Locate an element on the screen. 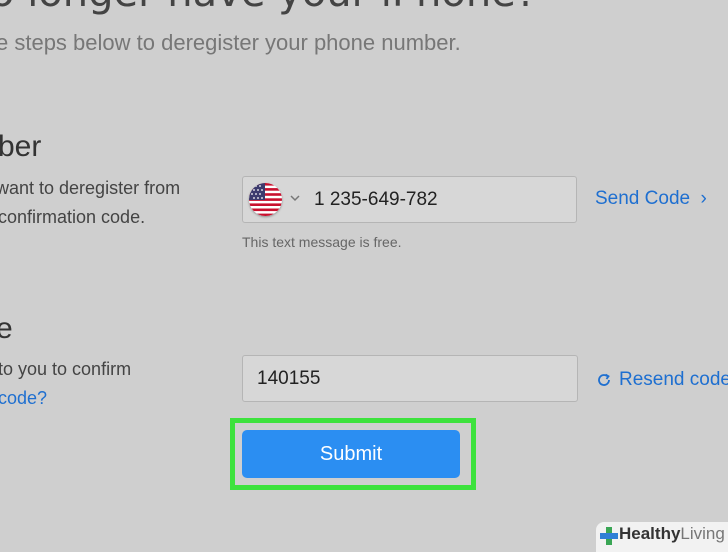  chevron-down-icon is located at coordinates (295, 200).